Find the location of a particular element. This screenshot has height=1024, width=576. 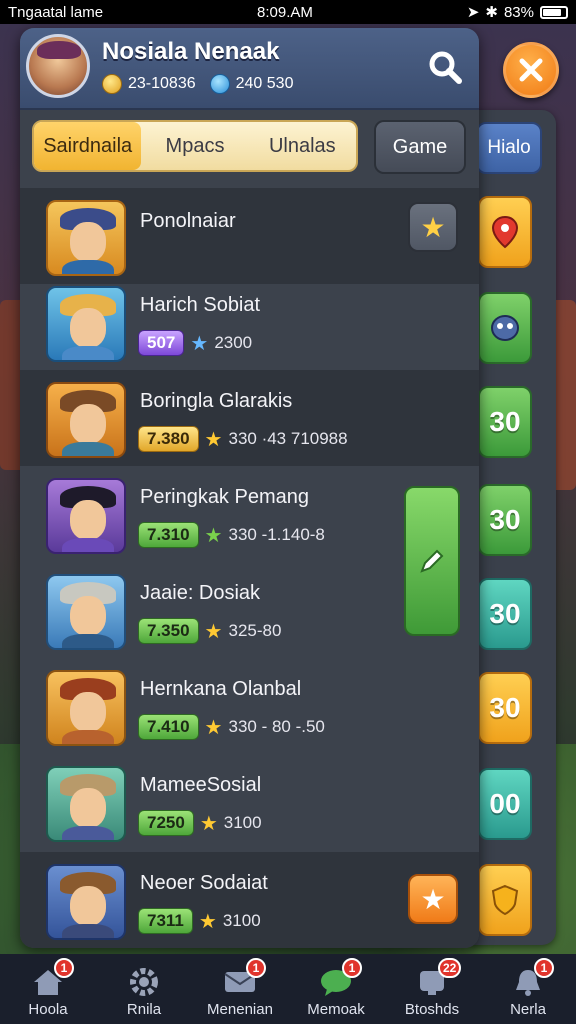

mask-icon is located at coordinates (505, 328).